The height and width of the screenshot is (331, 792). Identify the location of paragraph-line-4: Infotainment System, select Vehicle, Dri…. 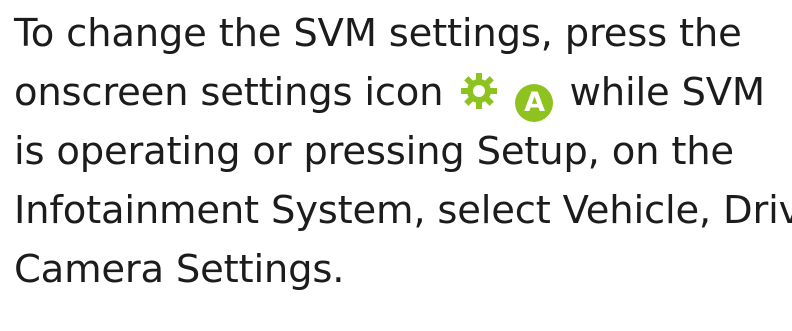
(403, 210).